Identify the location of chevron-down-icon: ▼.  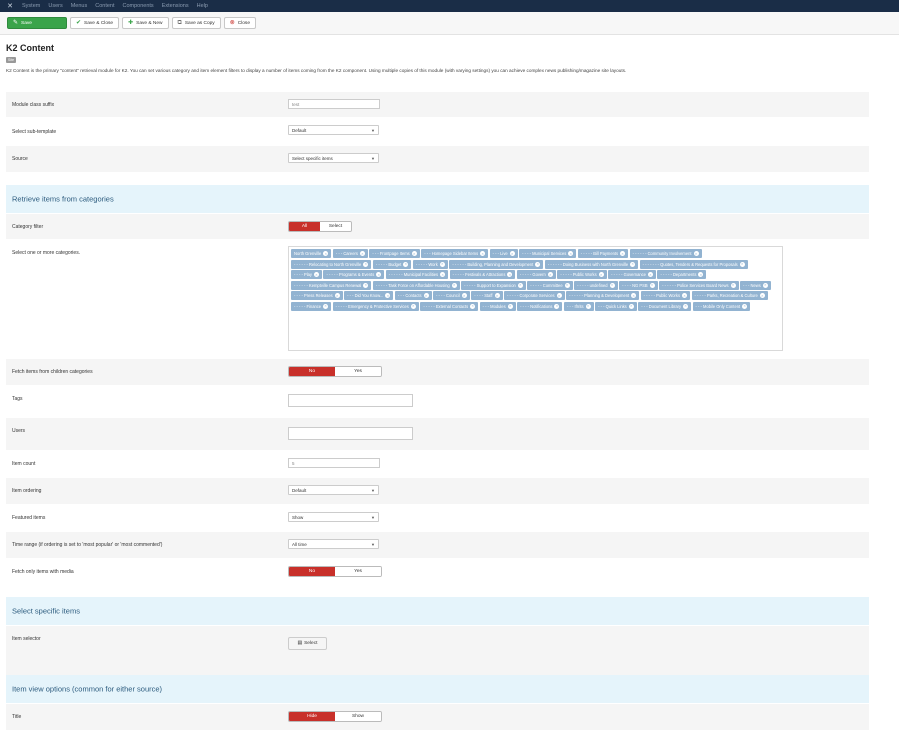
(373, 517).